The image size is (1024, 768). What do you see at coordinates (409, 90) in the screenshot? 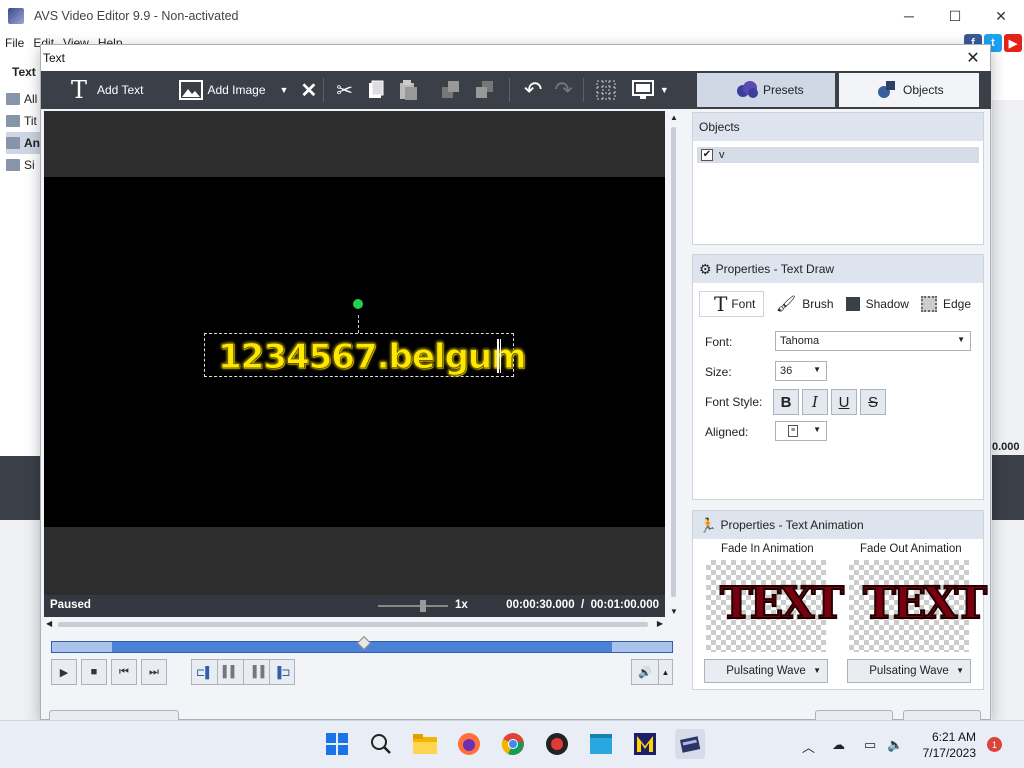
I see `paste-icon` at bounding box center [409, 90].